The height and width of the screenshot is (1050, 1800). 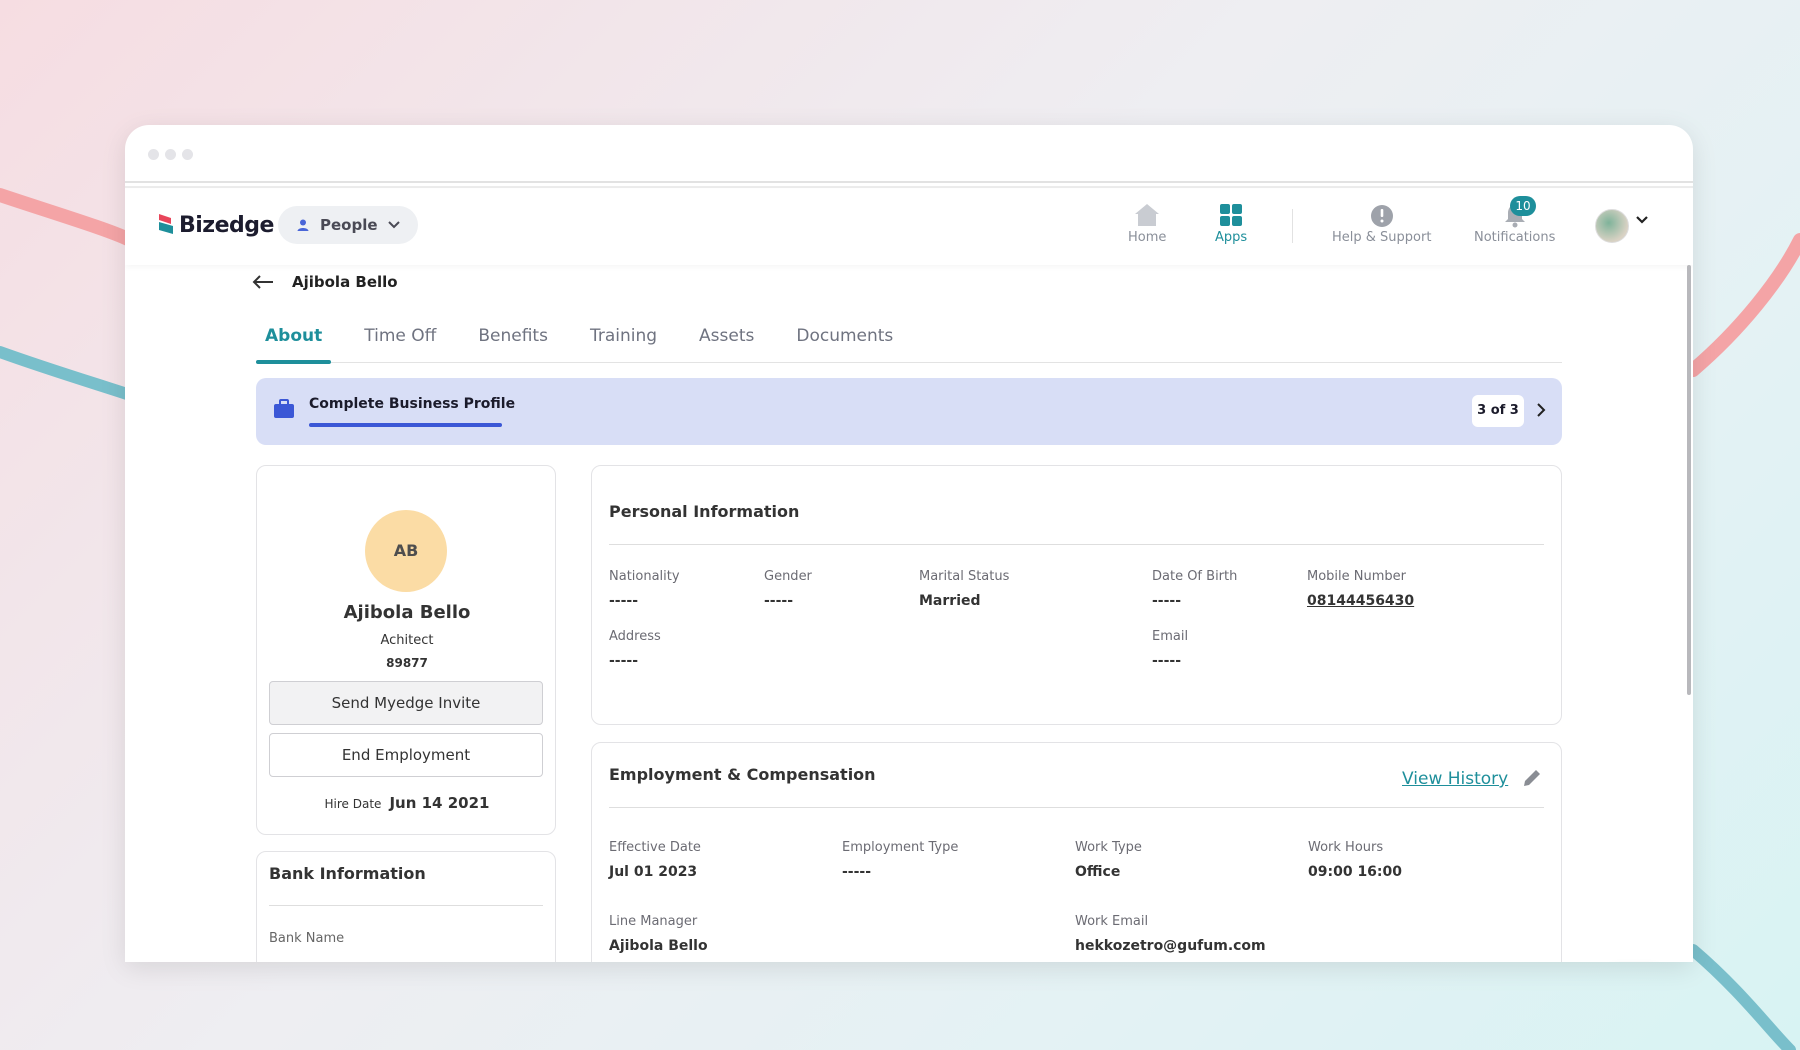 What do you see at coordinates (294, 342) in the screenshot?
I see `tab-about: About` at bounding box center [294, 342].